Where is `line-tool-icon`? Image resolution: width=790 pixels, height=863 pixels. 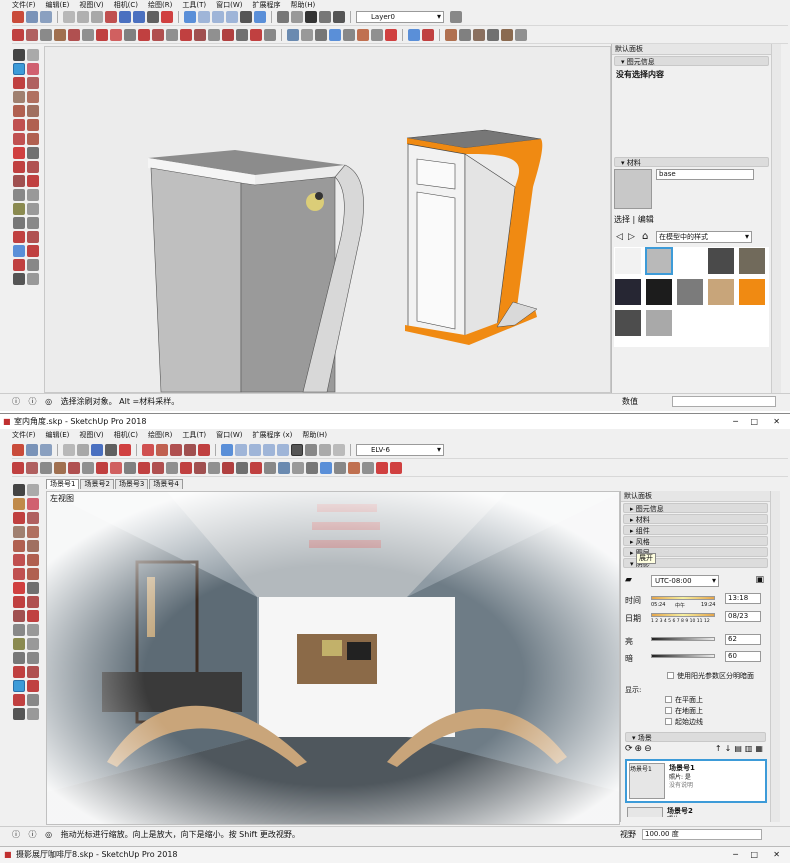 line-tool-icon is located at coordinates (19, 83).